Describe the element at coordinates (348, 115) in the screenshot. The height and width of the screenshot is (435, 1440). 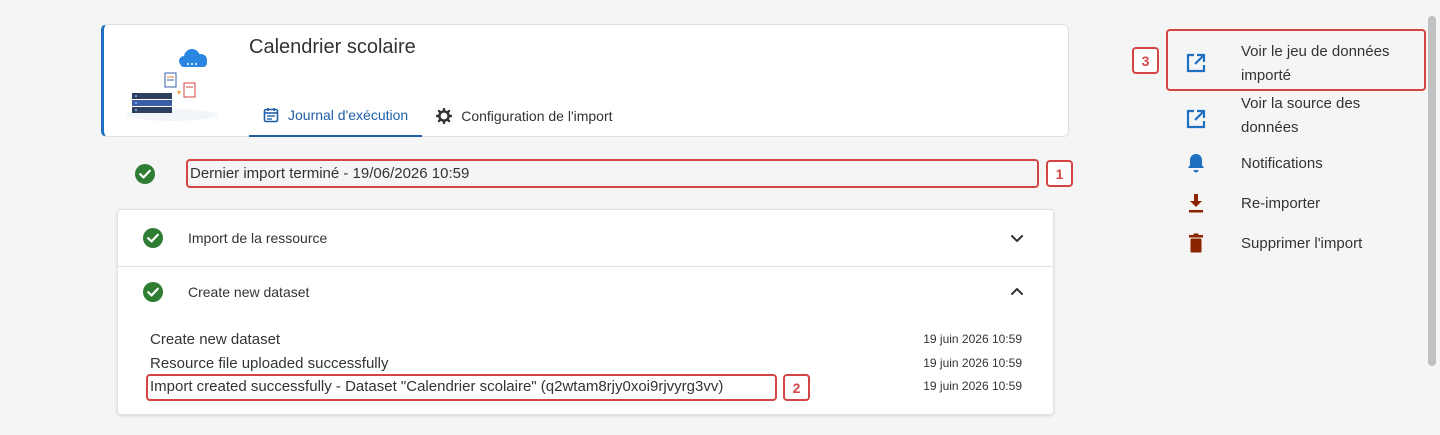
I see `tab-label: Journal d'exécution` at that location.